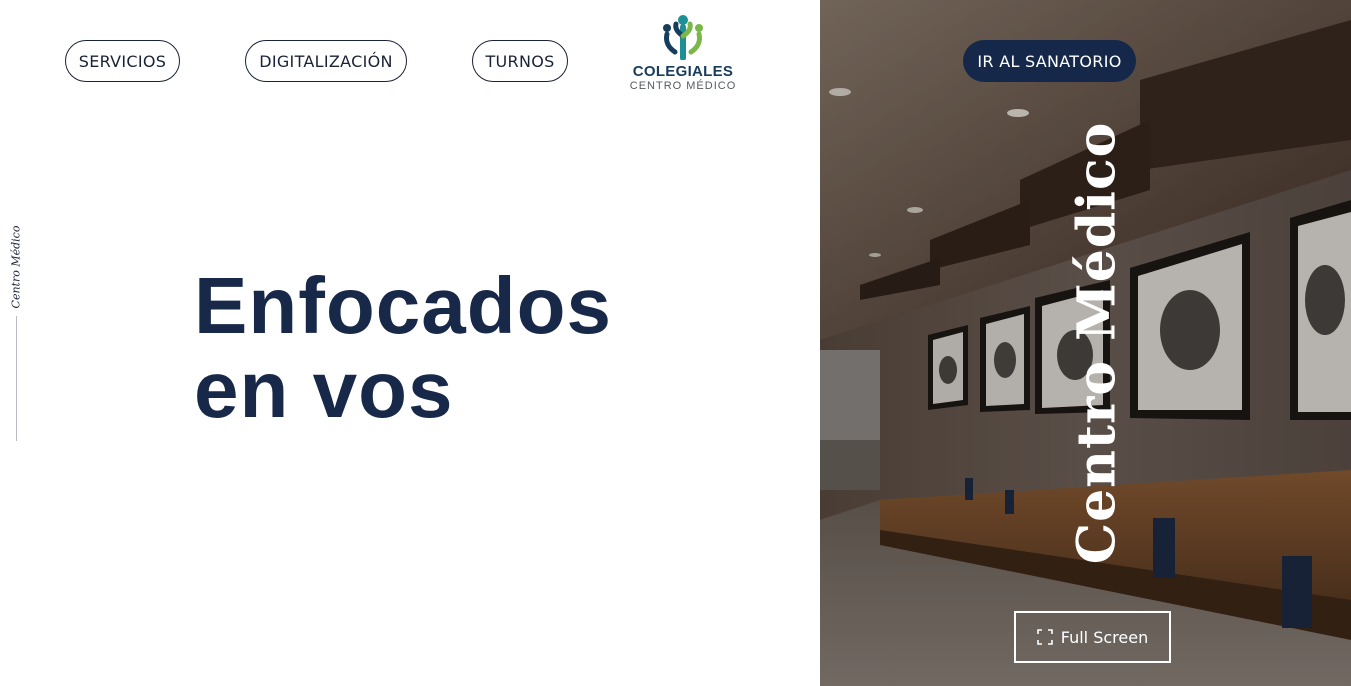 Image resolution: width=1351 pixels, height=686 pixels. I want to click on nav-servicios-button: SERVICIOS, so click(122, 61).